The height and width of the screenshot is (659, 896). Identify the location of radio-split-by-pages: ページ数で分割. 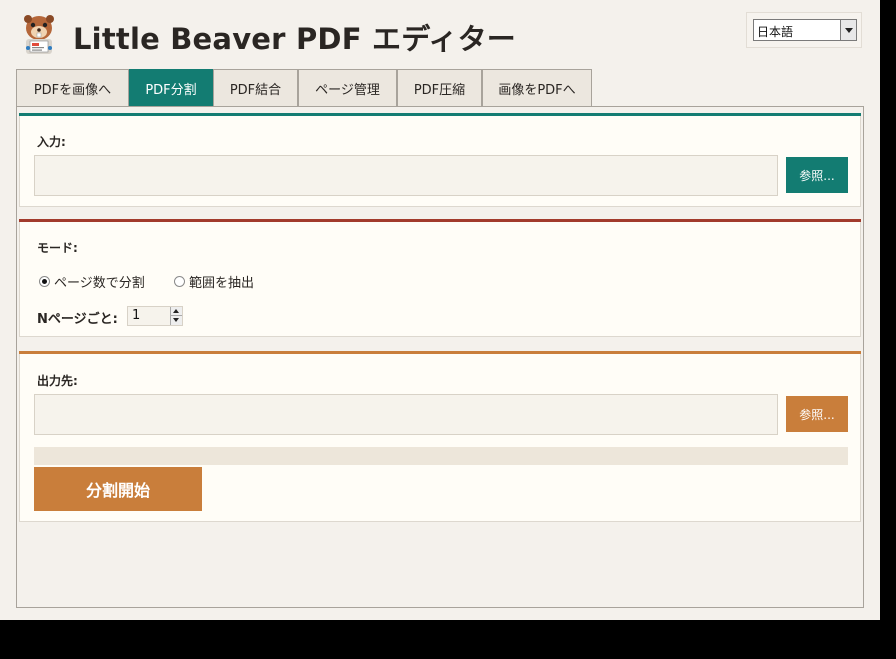
(92, 281).